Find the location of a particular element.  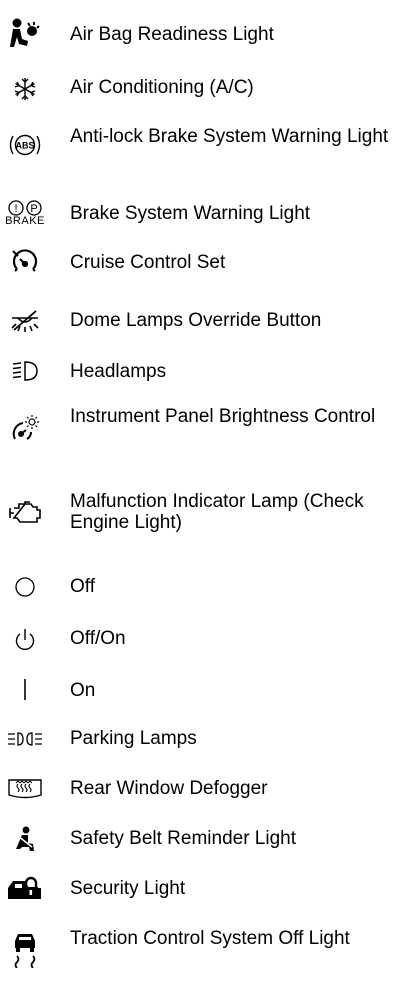

item-label: Security Light is located at coordinates (128, 888).